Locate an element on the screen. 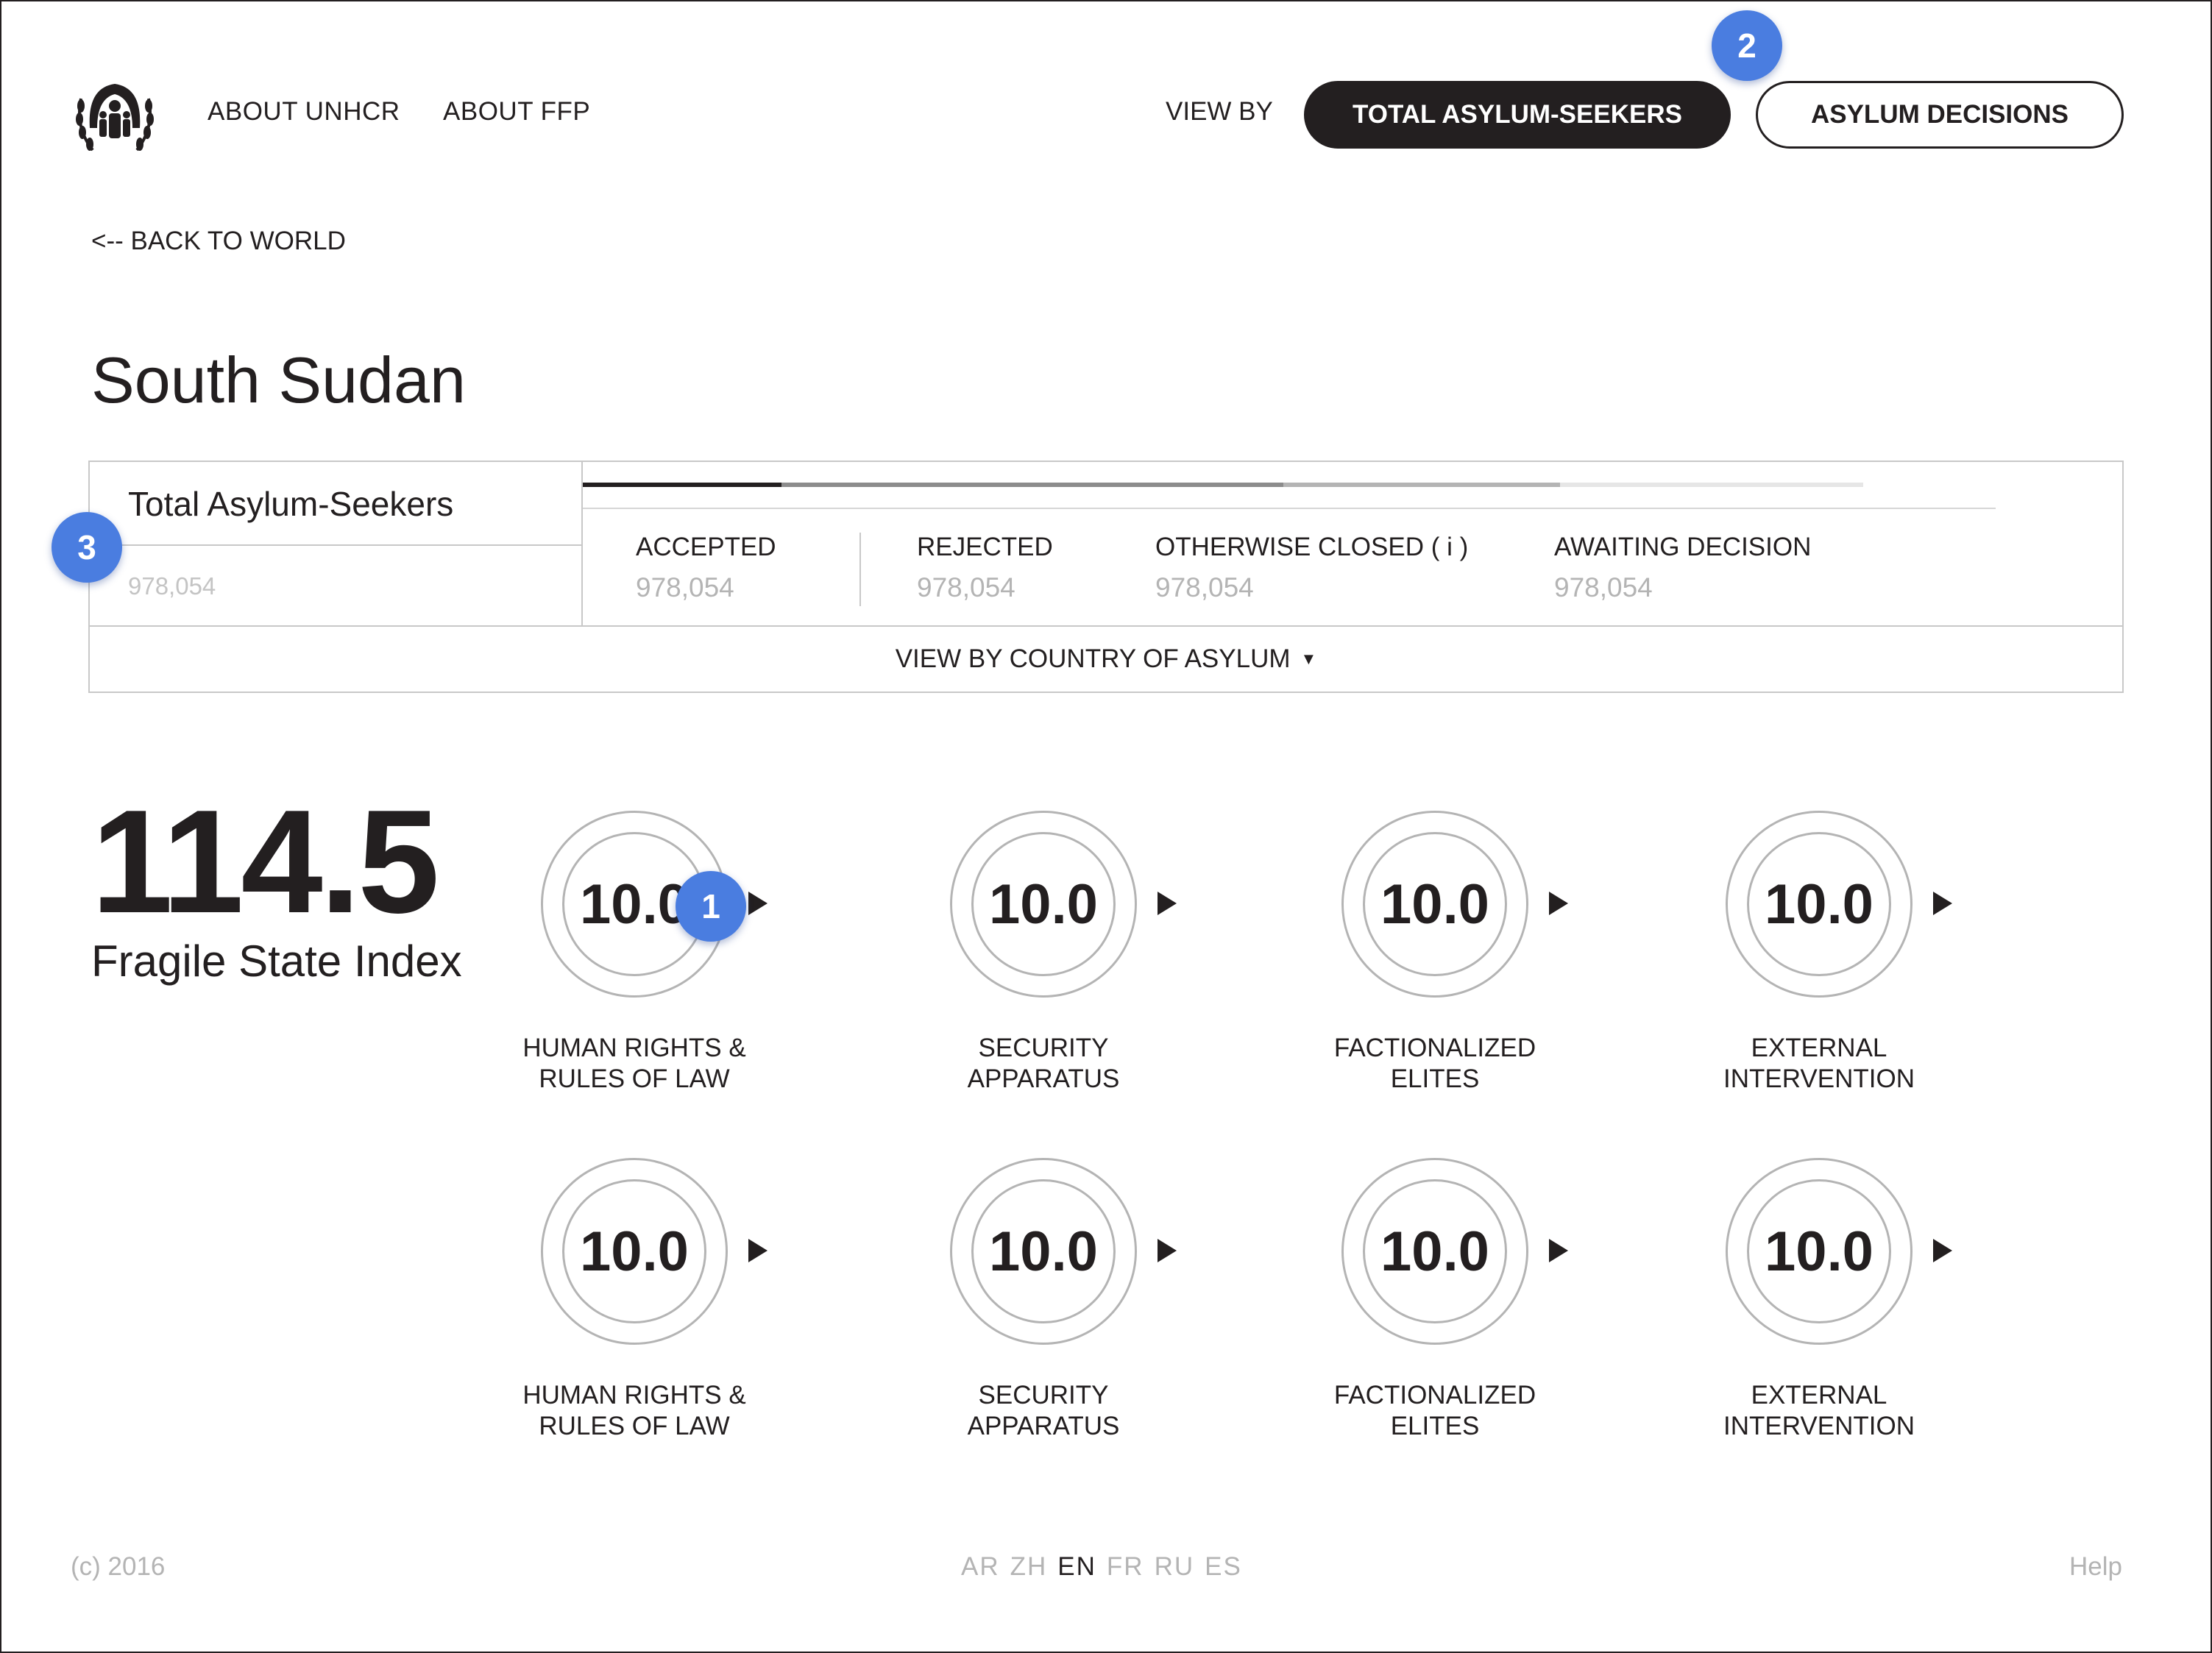 The width and height of the screenshot is (2212, 1653). language-switcher: AR ZH EN FR RU ES is located at coordinates (1107, 1567).